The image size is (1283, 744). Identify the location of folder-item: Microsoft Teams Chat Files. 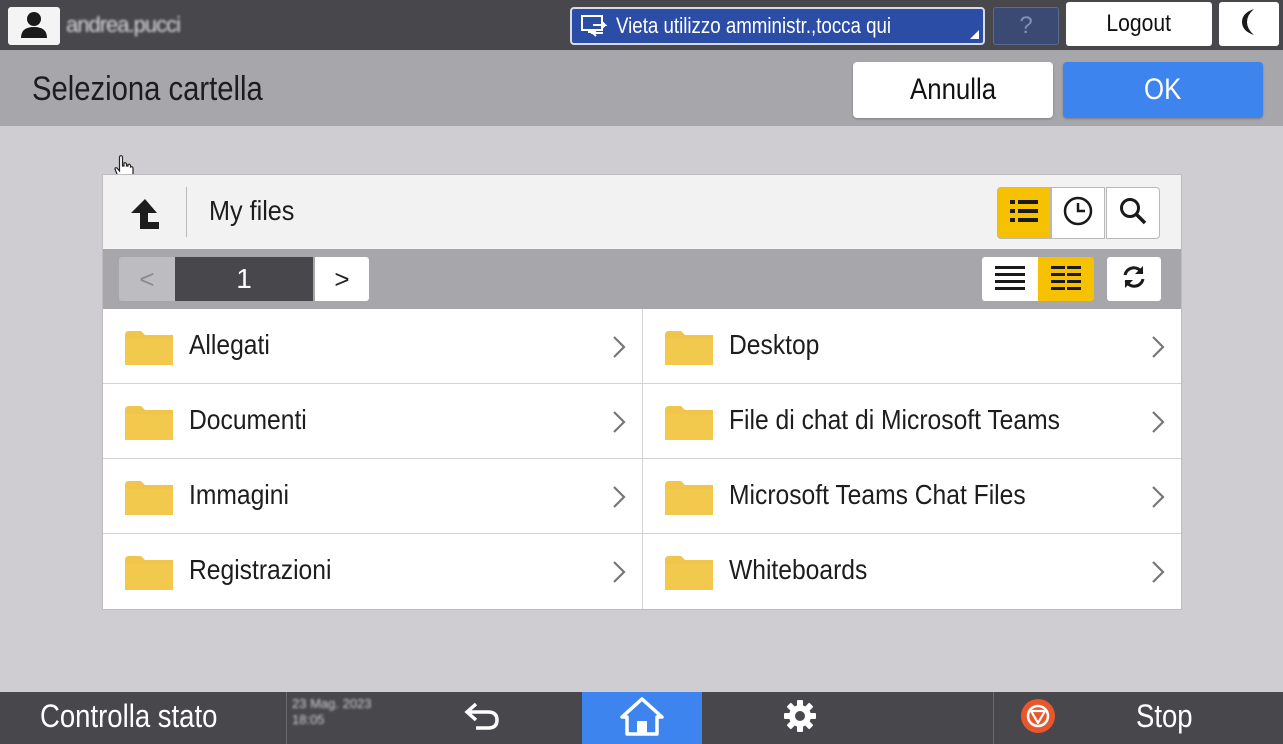
(911, 496).